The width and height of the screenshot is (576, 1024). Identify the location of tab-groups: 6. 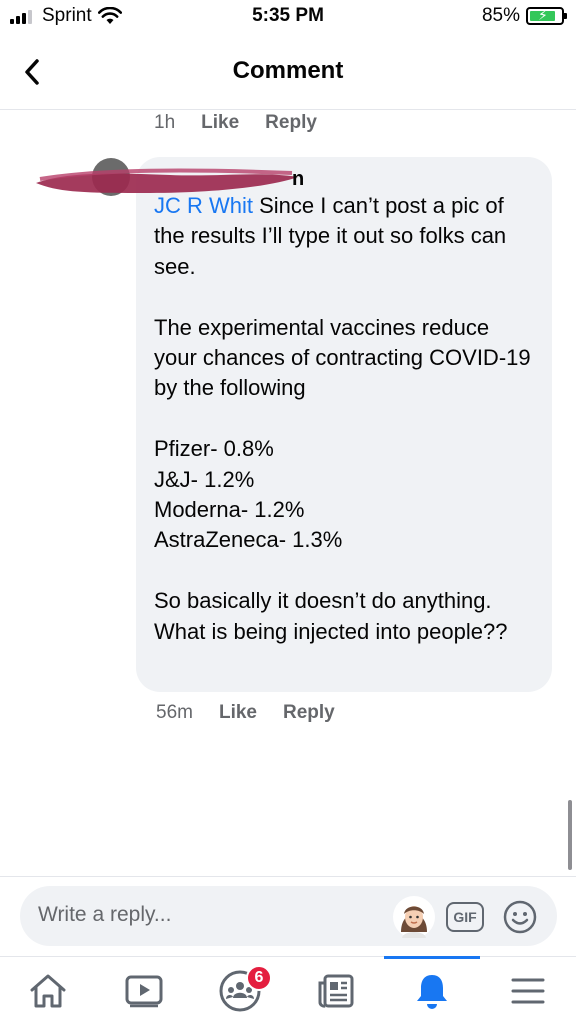
(240, 990).